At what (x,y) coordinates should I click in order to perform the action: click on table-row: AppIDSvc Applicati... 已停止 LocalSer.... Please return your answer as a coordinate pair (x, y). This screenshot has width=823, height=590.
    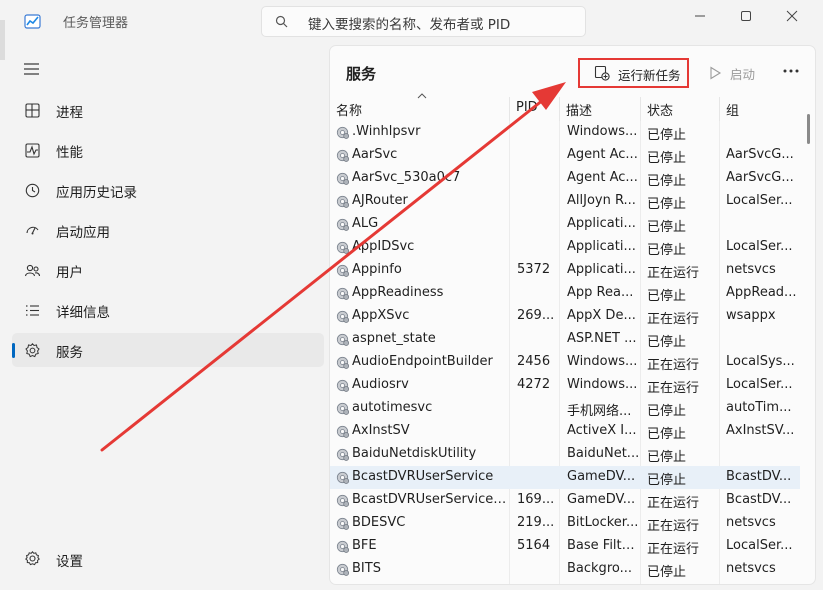
    Looking at the image, I should click on (565, 247).